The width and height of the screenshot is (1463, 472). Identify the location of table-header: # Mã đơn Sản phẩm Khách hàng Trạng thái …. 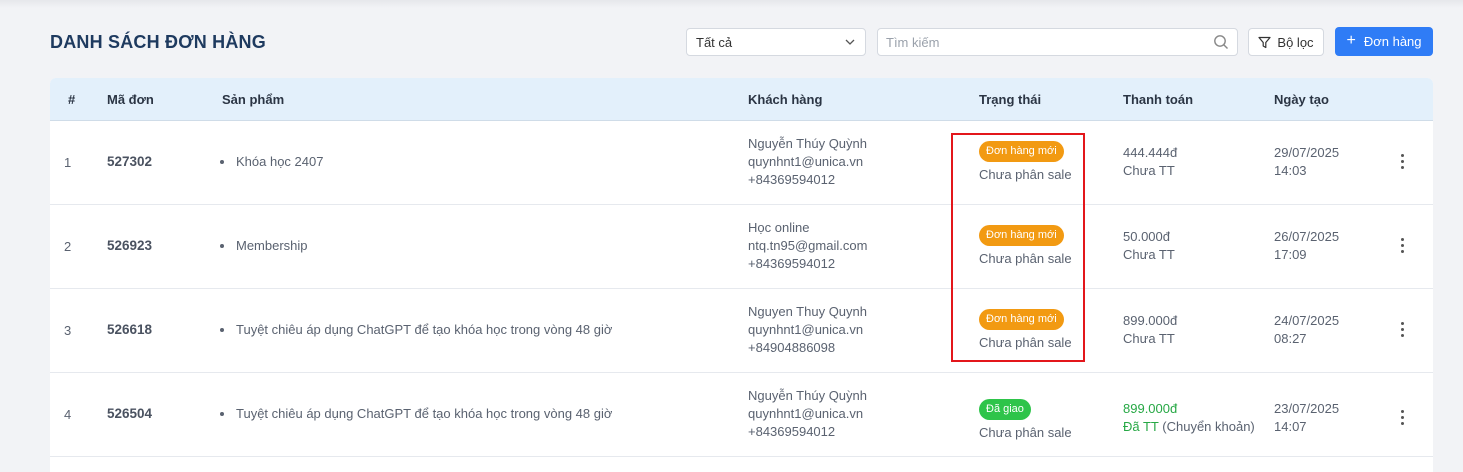
(741, 99).